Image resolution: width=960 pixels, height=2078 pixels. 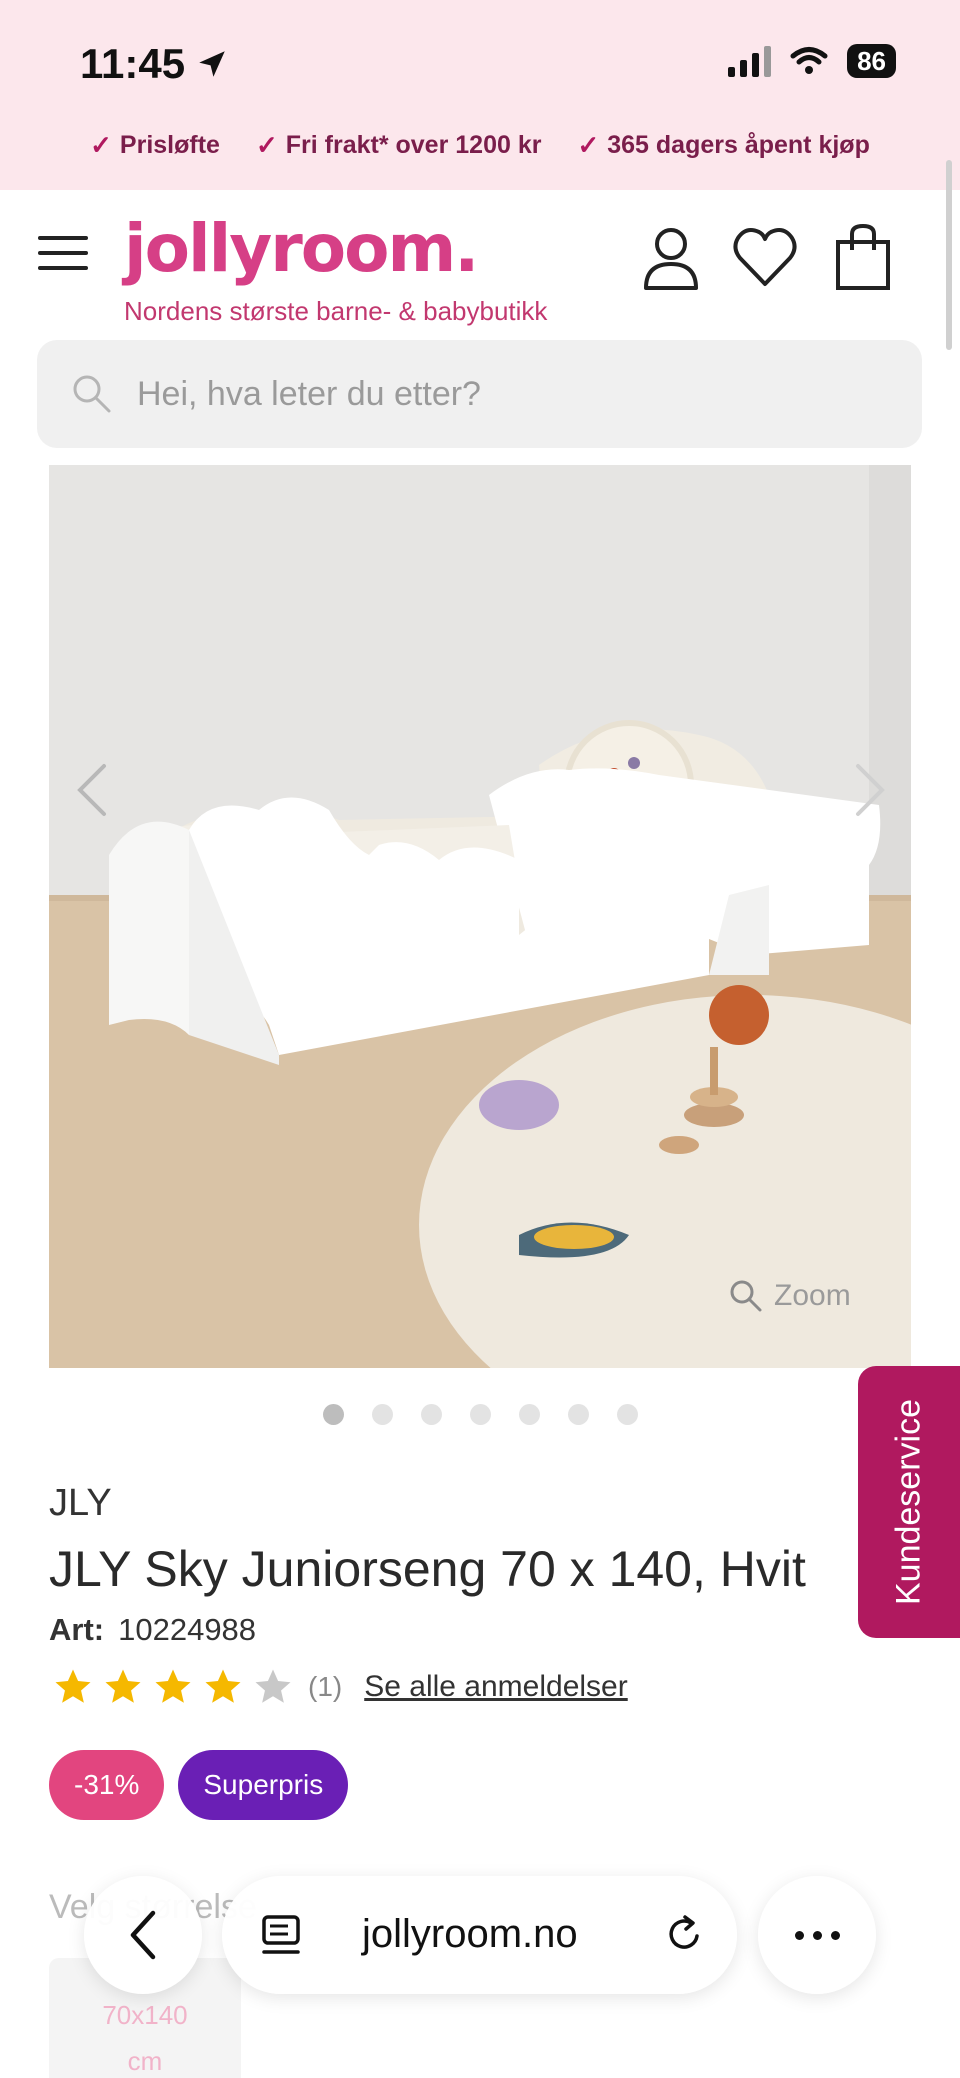 I want to click on browser-toolbar: jollyroom.no, so click(x=480, y=1930).